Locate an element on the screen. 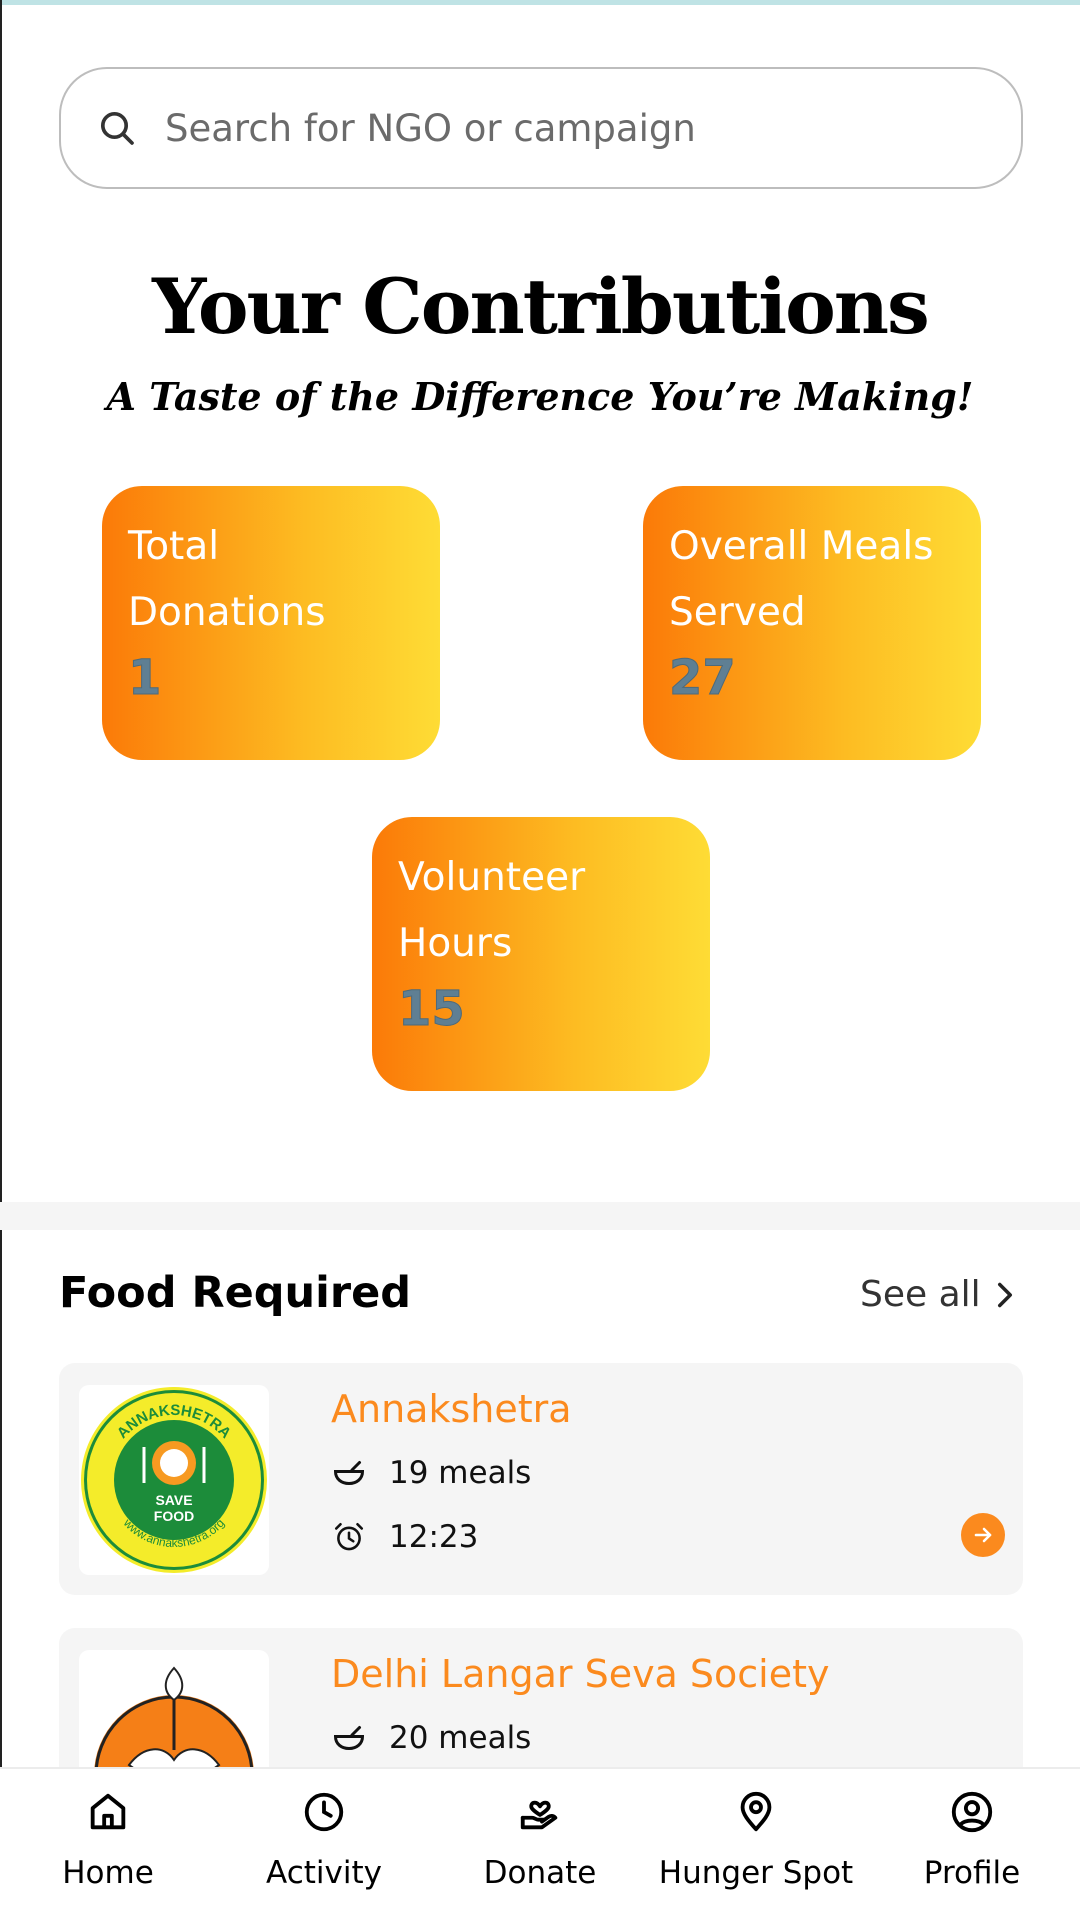 The image size is (1080, 1920). contributions-title: Your Contributions is located at coordinates (541, 306).